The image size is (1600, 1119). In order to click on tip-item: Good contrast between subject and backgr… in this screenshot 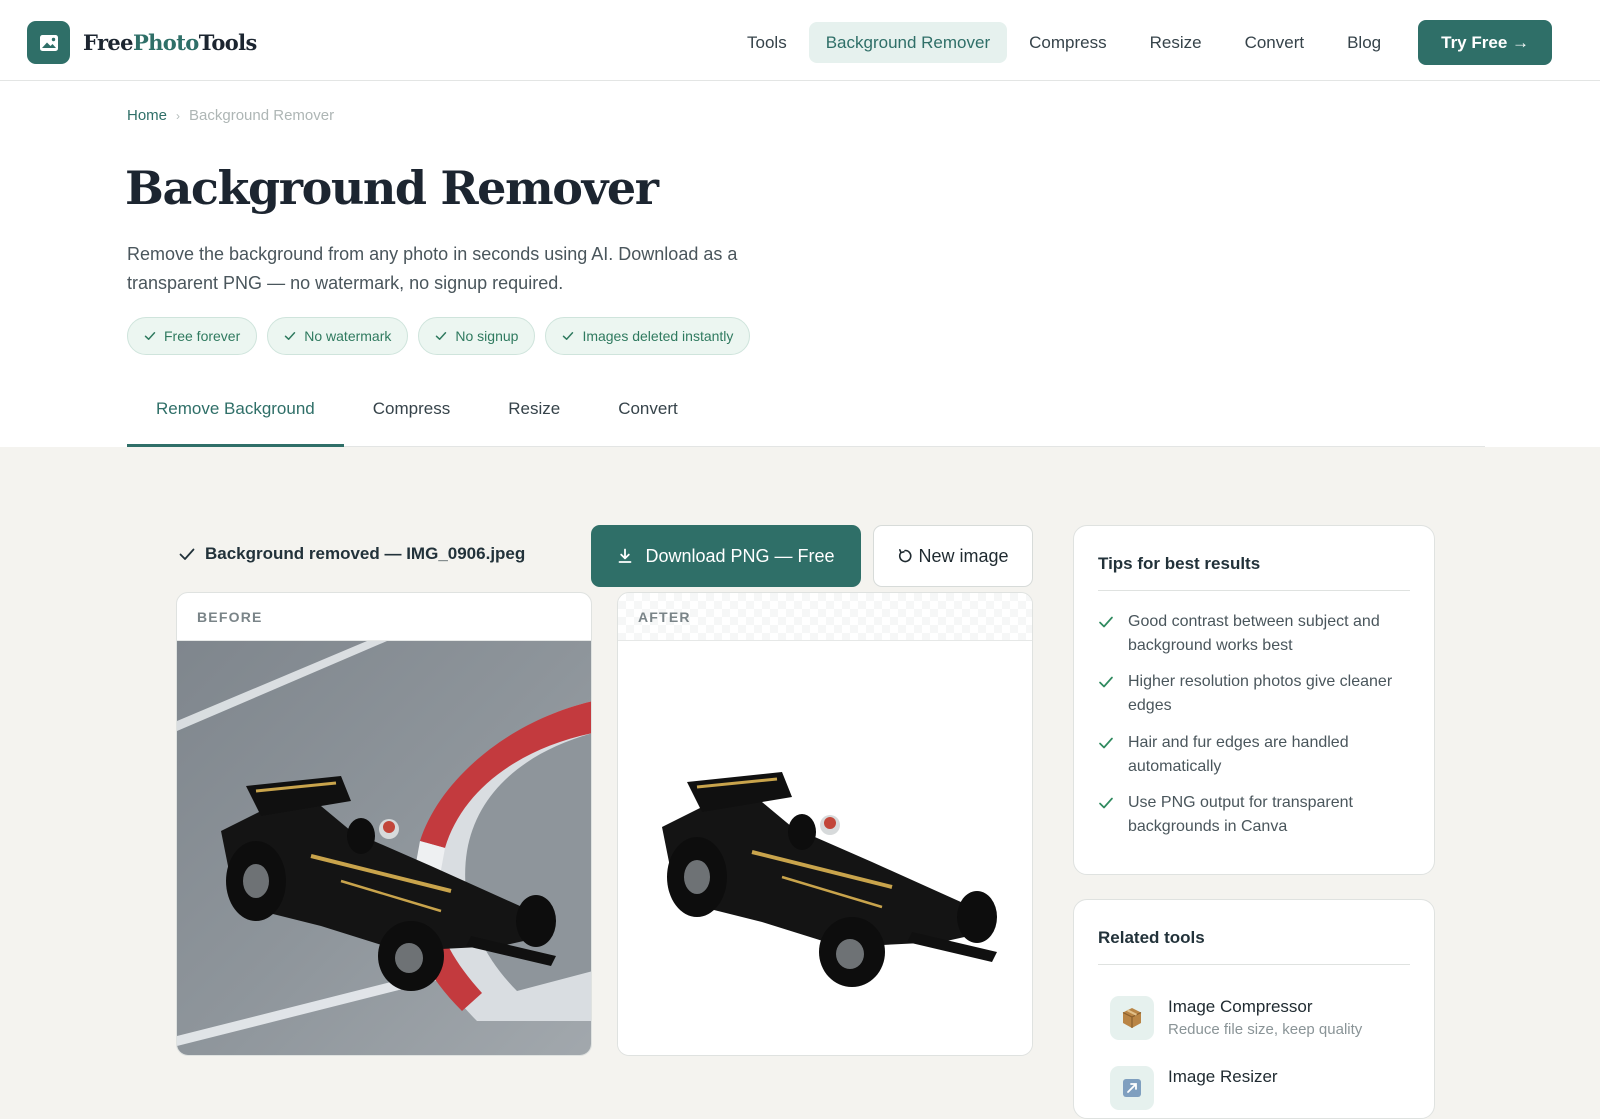, I will do `click(1258, 634)`.